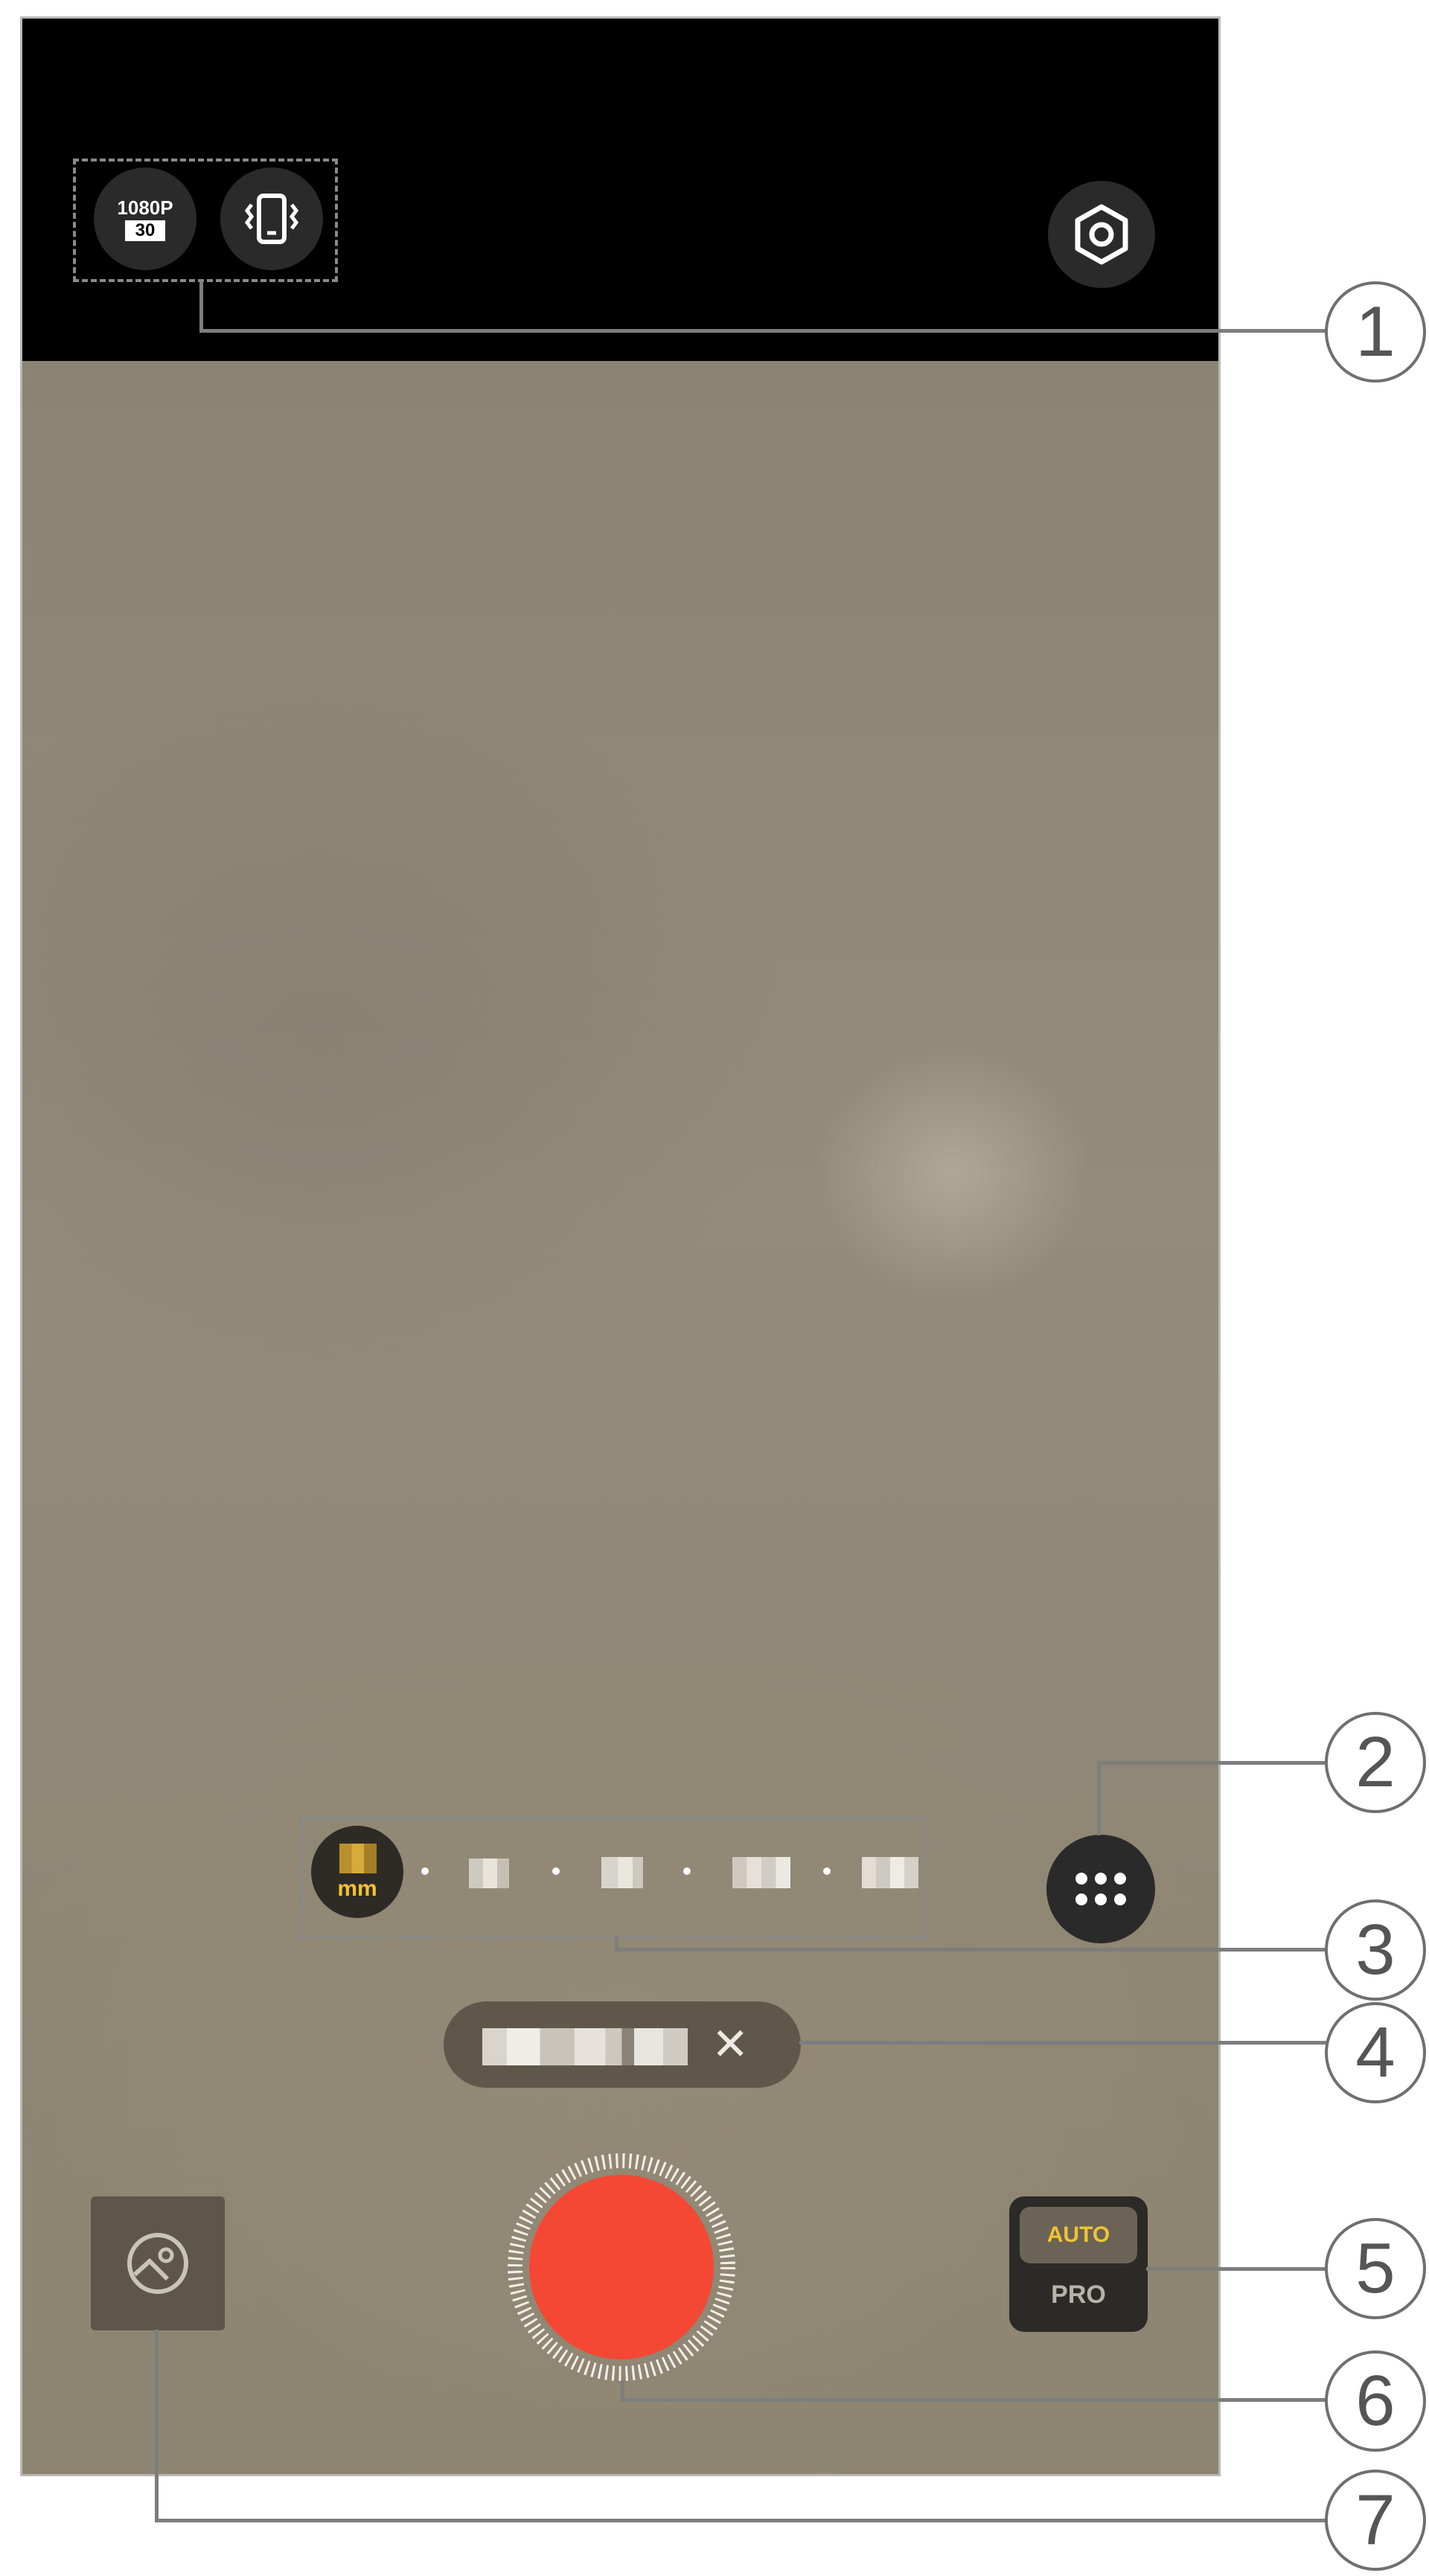  I want to click on callout-4: 4, so click(1375, 2052).